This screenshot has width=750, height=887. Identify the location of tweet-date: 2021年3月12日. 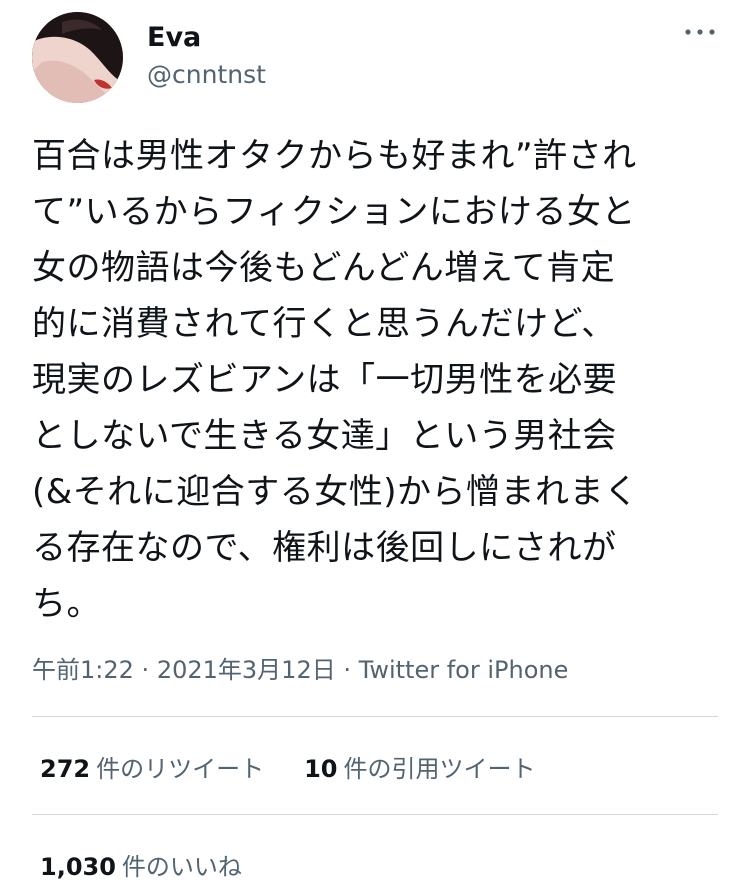
(246, 670).